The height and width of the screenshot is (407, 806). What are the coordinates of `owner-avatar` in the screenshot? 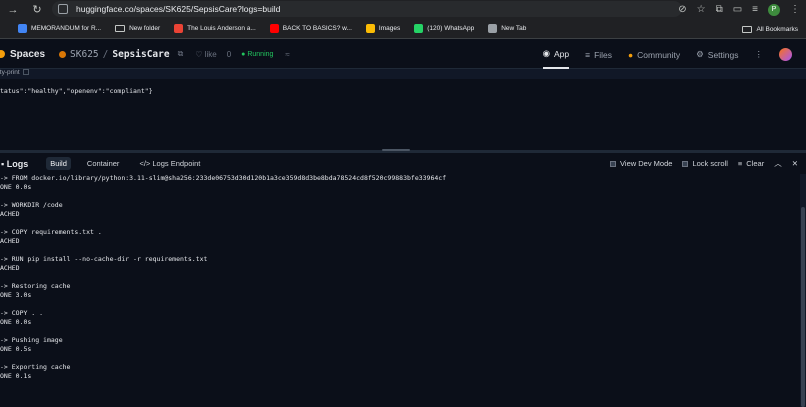 It's located at (63, 54).